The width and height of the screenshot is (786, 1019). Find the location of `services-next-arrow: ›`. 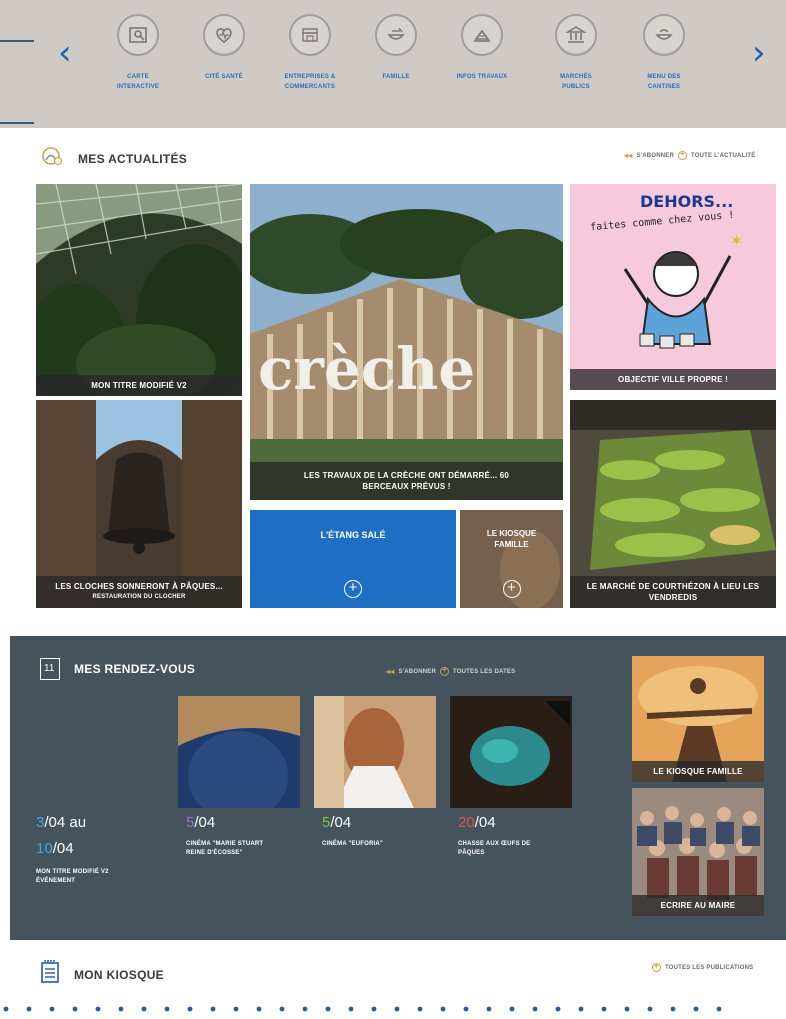

services-next-arrow: › is located at coordinates (759, 53).